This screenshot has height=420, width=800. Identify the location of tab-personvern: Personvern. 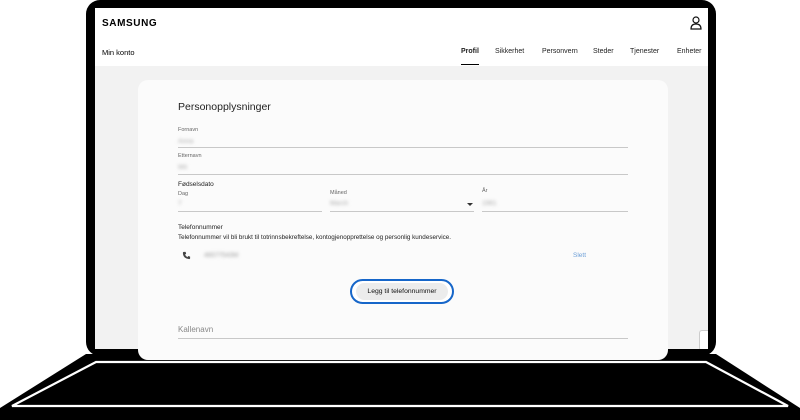
(560, 56).